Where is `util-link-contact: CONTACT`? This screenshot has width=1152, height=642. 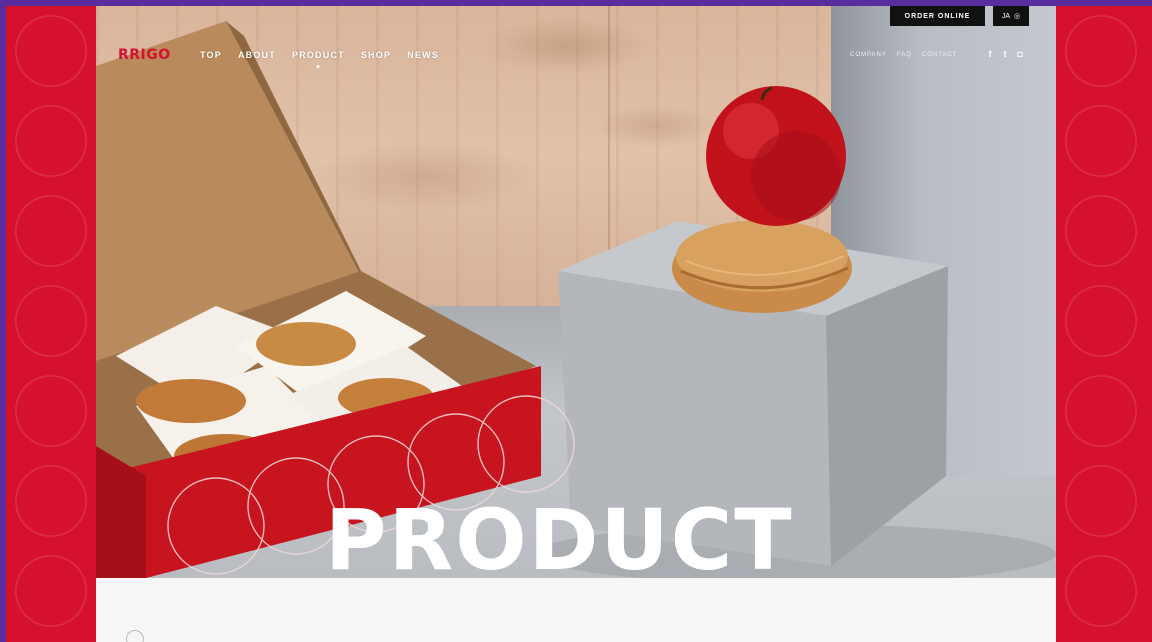
util-link-contact: CONTACT is located at coordinates (940, 55).